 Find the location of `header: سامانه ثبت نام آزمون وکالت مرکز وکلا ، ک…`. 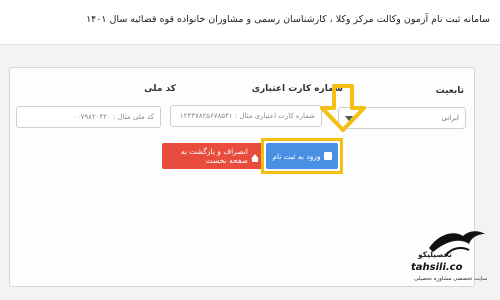

header: سامانه ثبت نام آزمون وکالت مرکز وکلا ، ک… is located at coordinates (250, 22).